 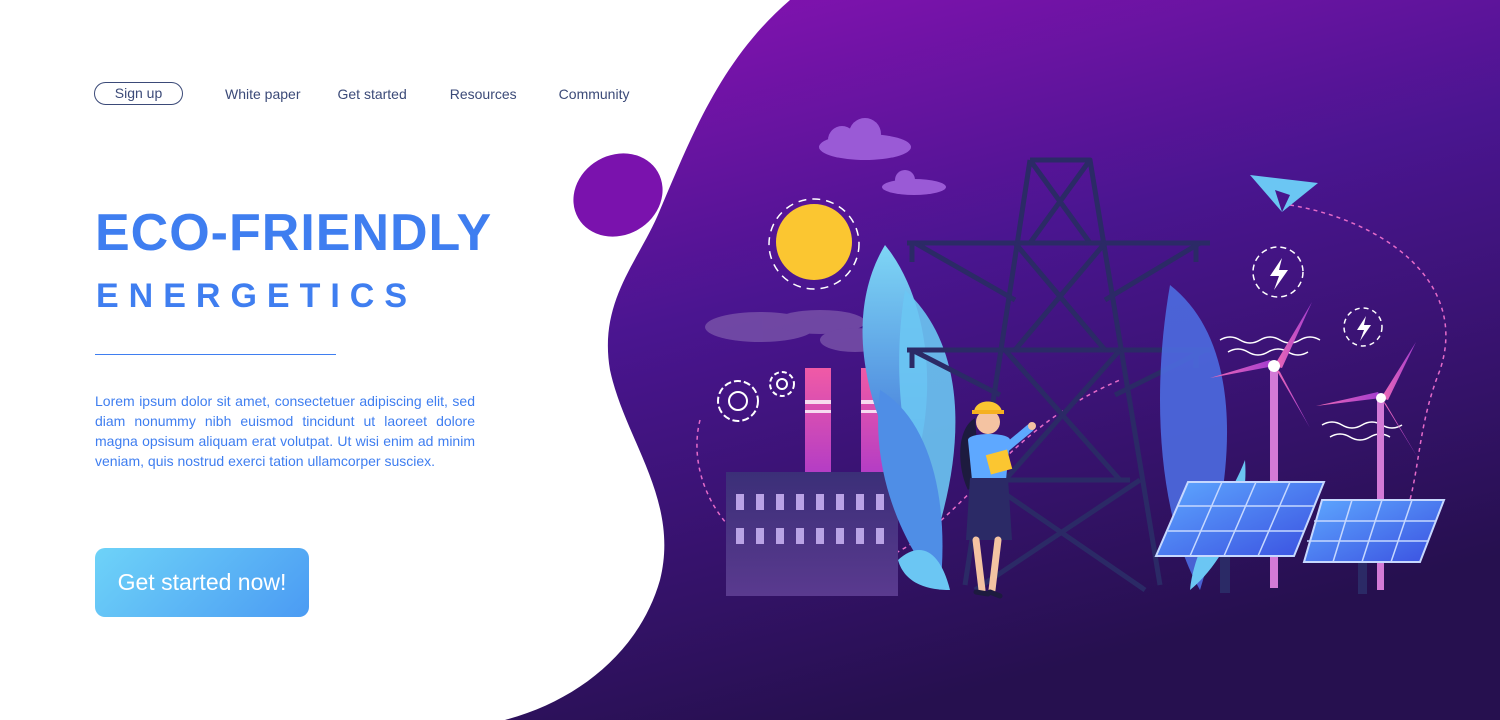 What do you see at coordinates (215, 354) in the screenshot?
I see `title-divider` at bounding box center [215, 354].